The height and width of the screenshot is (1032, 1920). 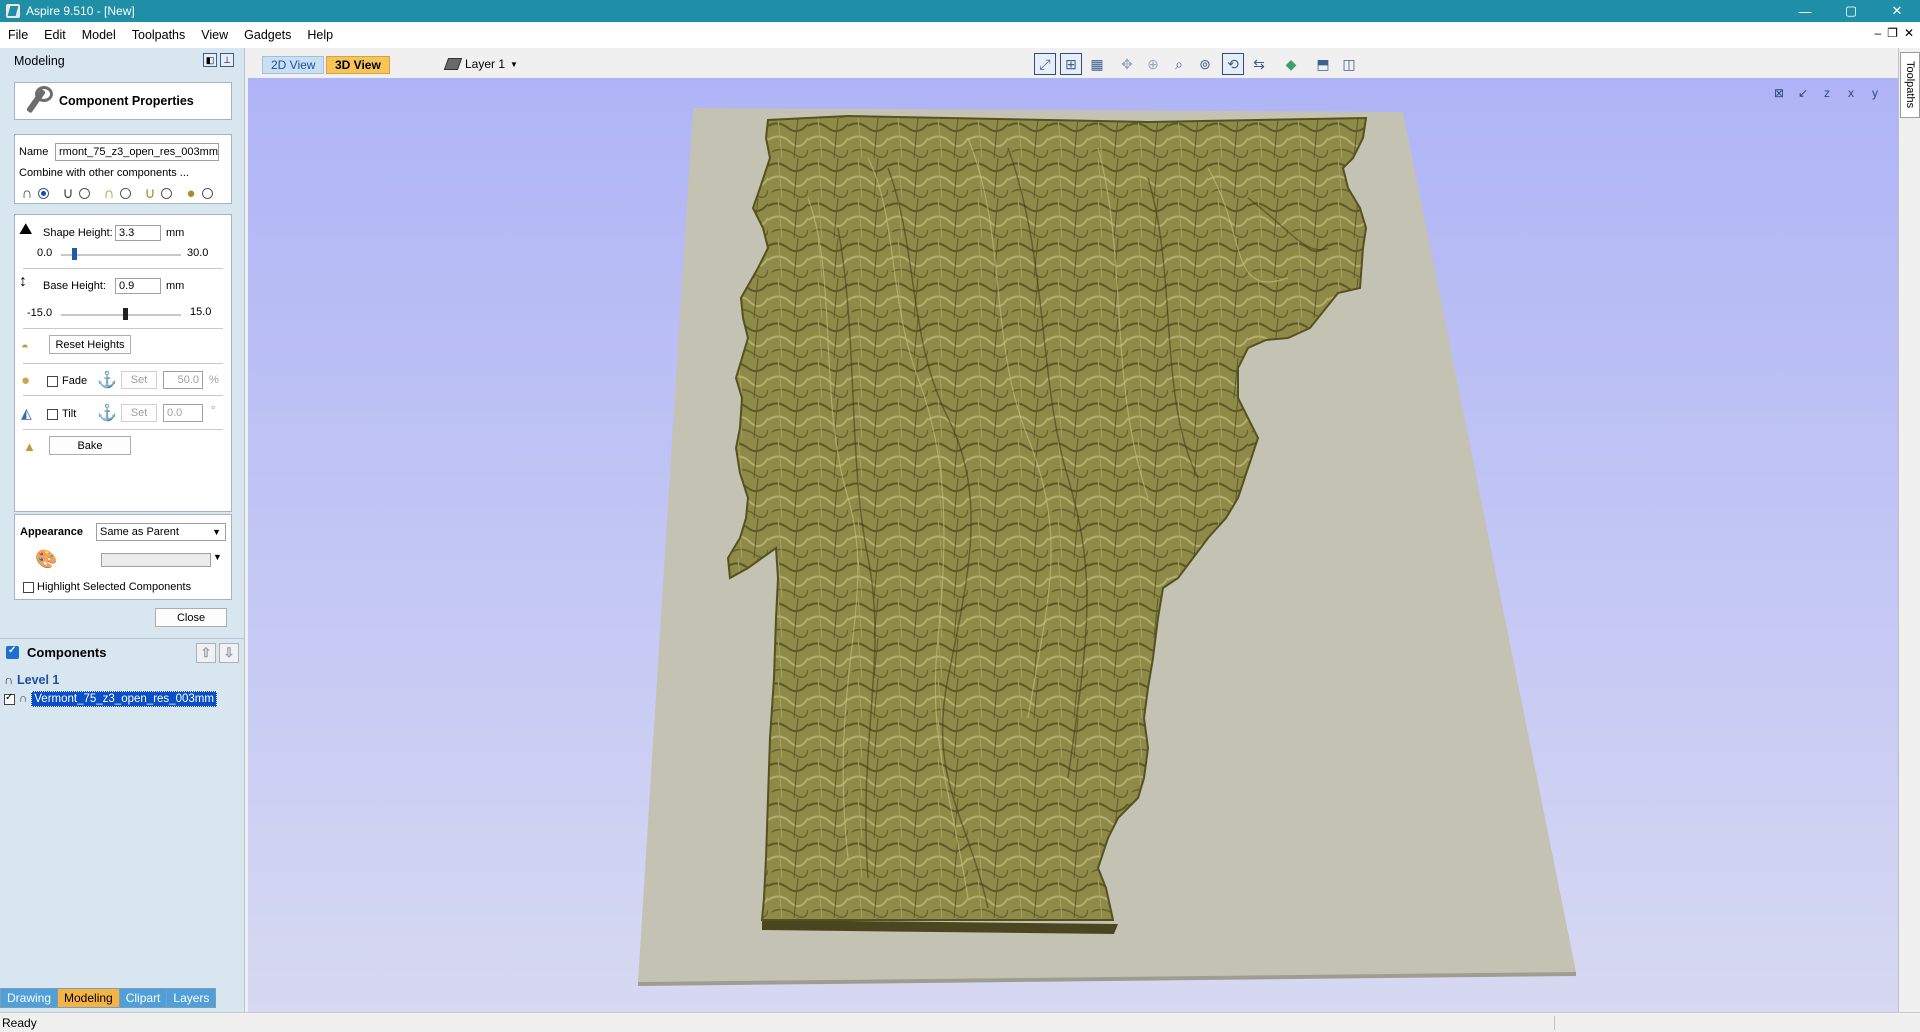 What do you see at coordinates (138, 286) in the screenshot?
I see `base-height-input: 0.9` at bounding box center [138, 286].